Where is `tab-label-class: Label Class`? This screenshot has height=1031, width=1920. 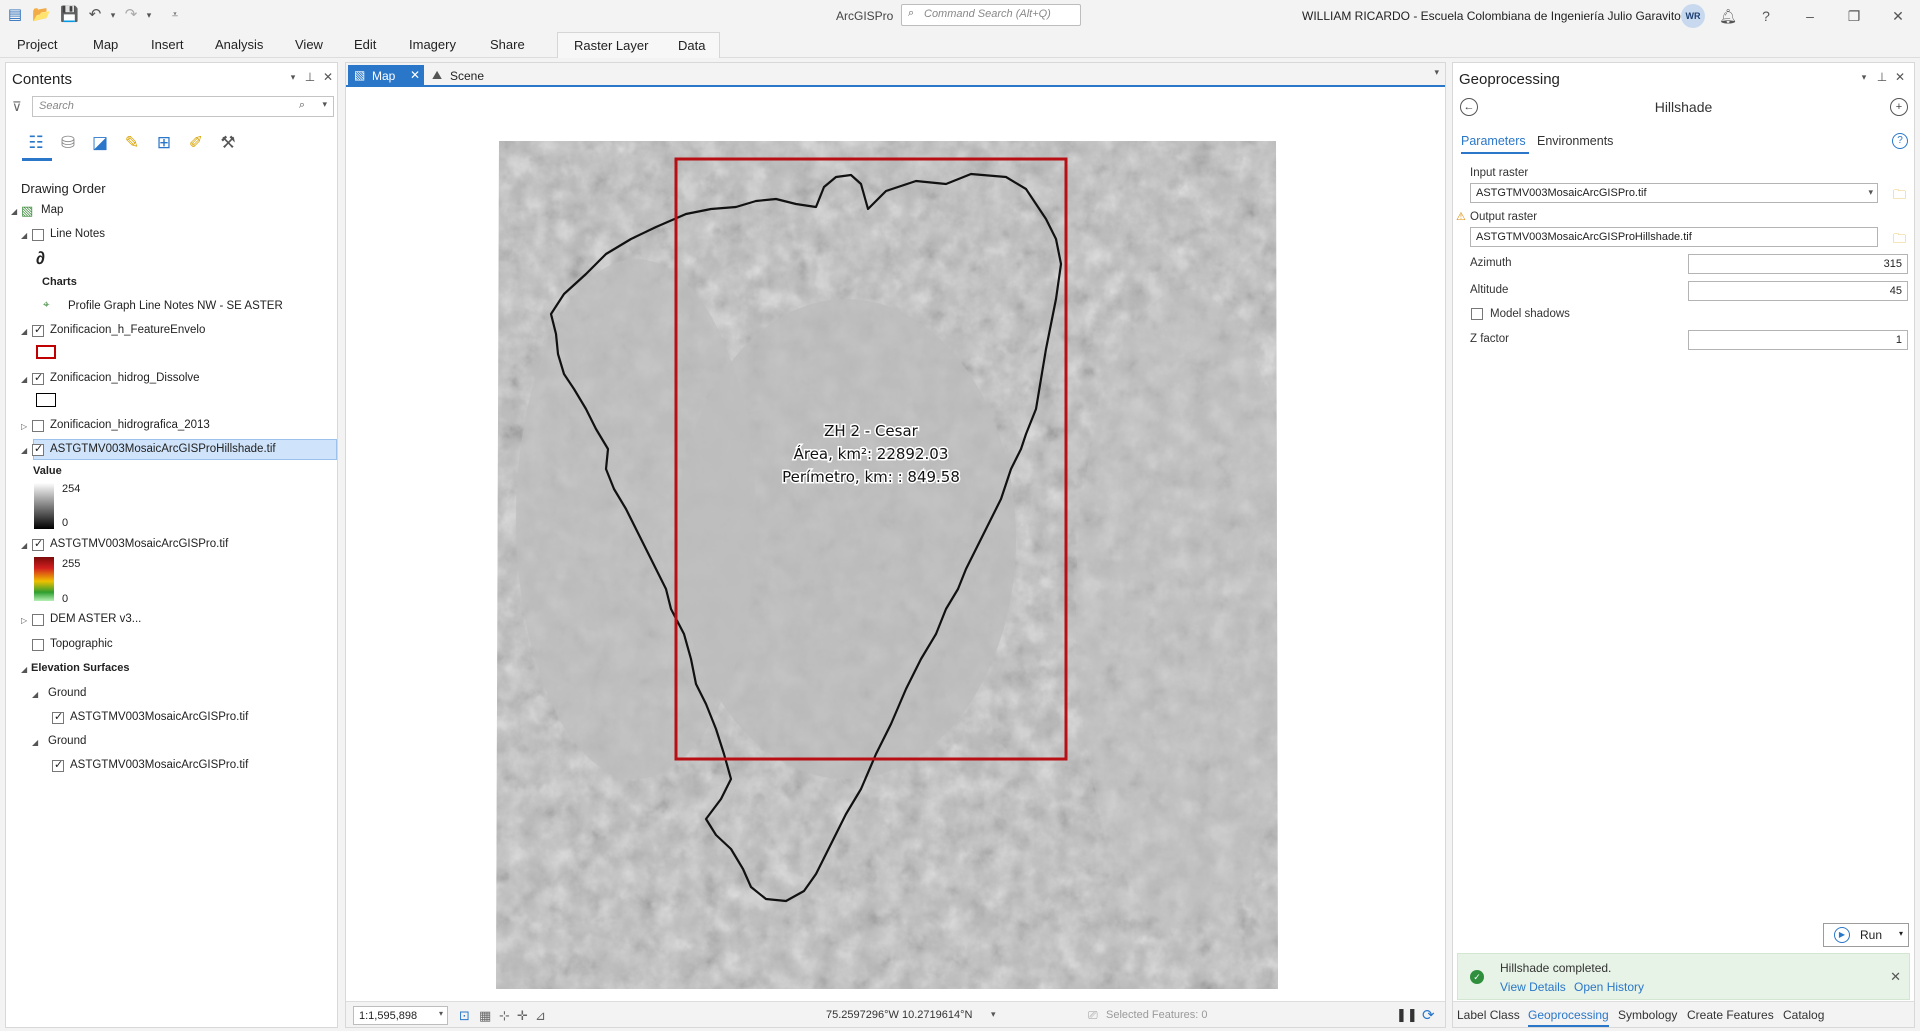 tab-label-class: Label Class is located at coordinates (1488, 1015).